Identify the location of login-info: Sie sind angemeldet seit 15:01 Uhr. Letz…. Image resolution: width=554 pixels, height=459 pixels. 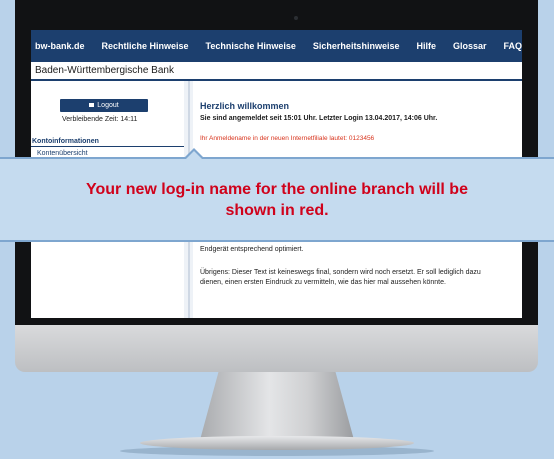
(319, 118).